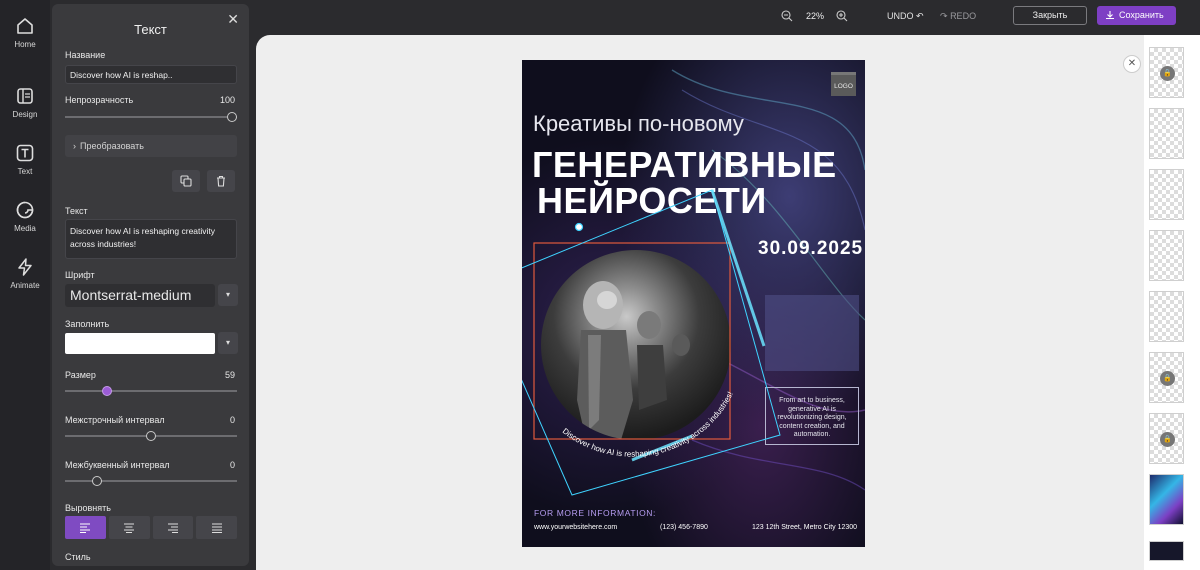 Image resolution: width=1200 pixels, height=570 pixels. Describe the element at coordinates (78, 557) in the screenshot. I see `style-label: Стиль` at that location.